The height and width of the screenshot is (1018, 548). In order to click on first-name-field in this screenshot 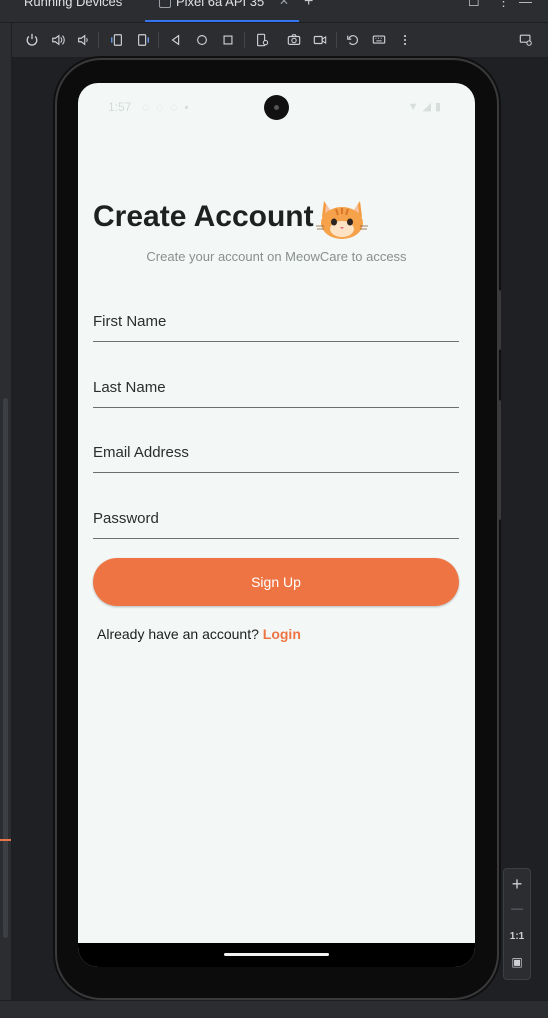, I will do `click(276, 321)`.